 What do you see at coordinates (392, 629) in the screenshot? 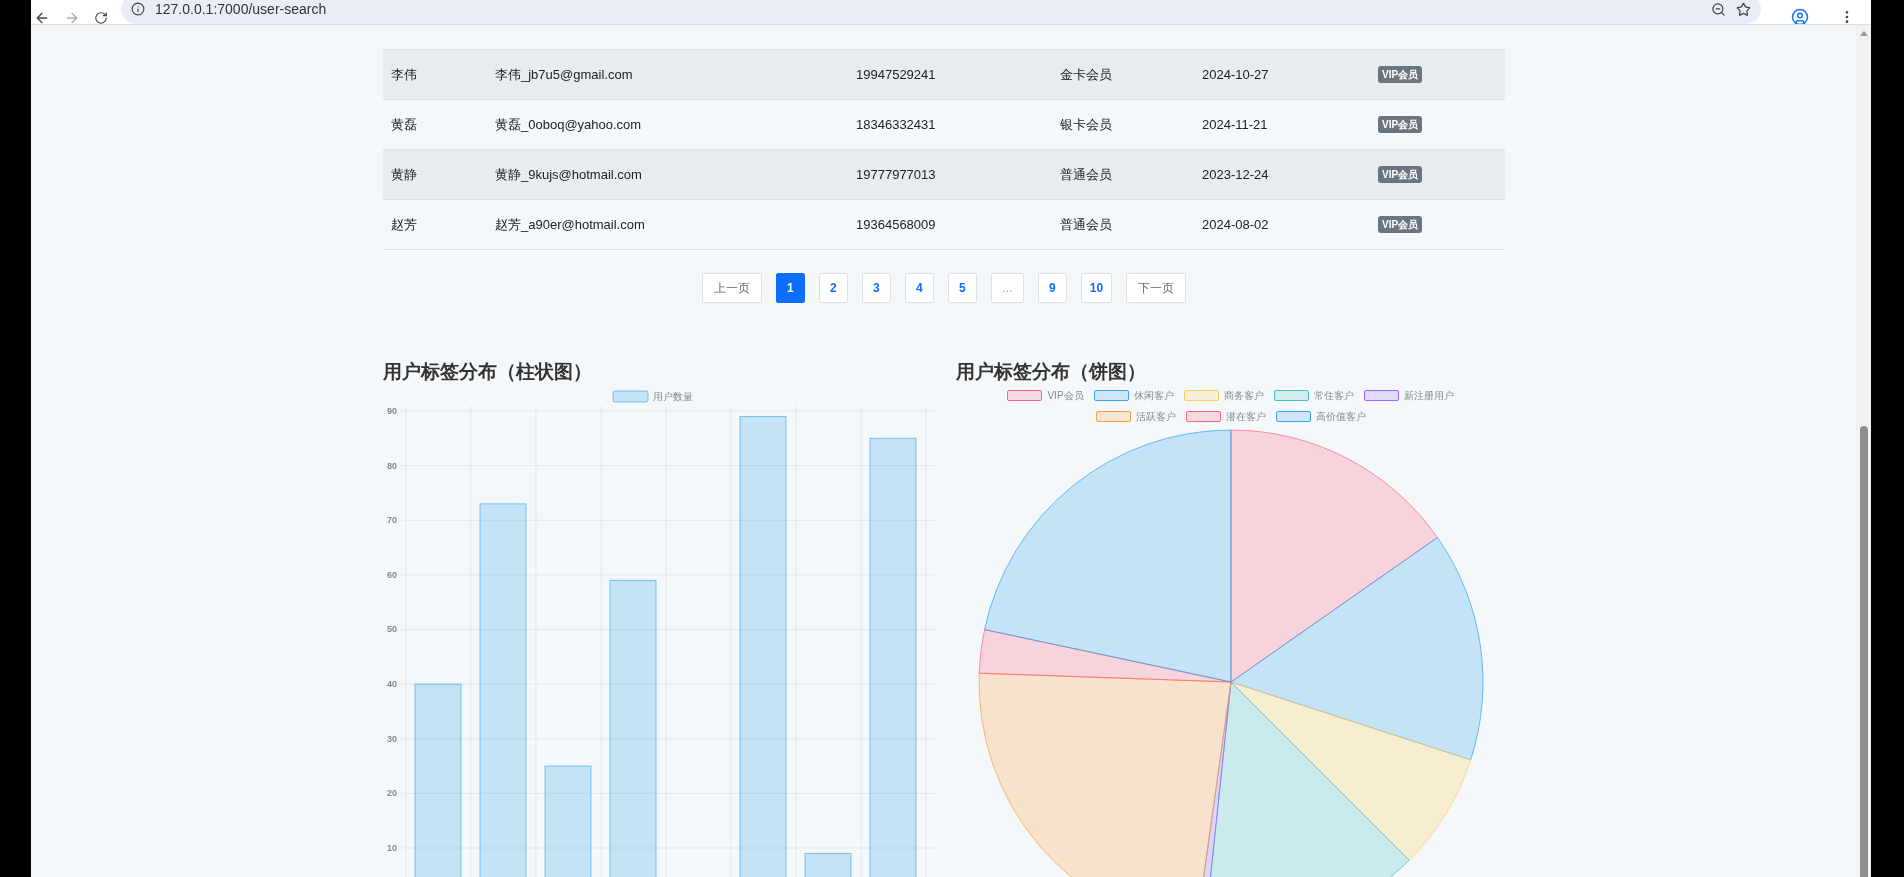
I see `axis-tick-label: 50` at bounding box center [392, 629].